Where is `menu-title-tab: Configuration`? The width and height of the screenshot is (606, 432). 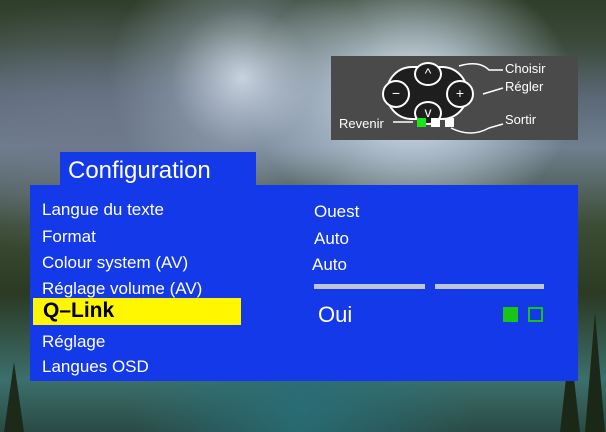 menu-title-tab: Configuration is located at coordinates (158, 170).